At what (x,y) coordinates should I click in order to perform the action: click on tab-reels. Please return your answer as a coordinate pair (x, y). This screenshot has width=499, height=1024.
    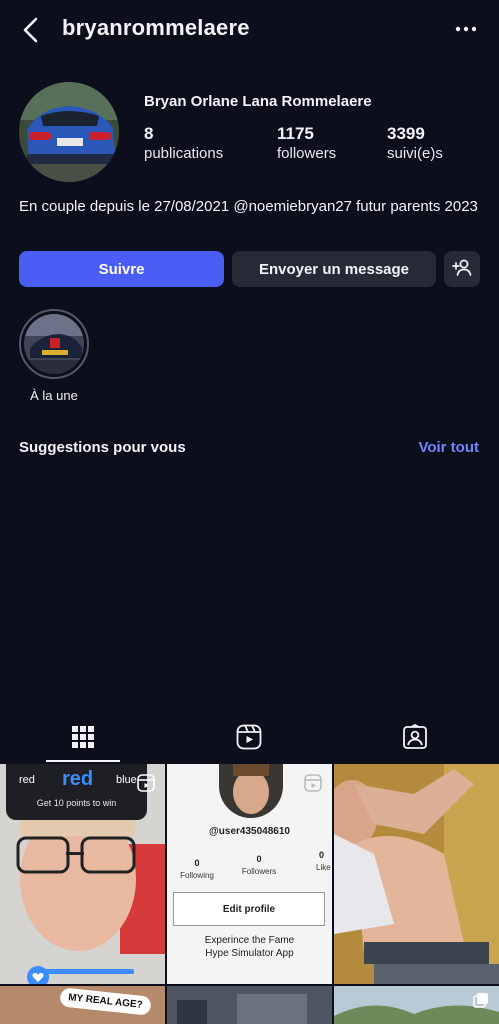
    Looking at the image, I should click on (249, 739).